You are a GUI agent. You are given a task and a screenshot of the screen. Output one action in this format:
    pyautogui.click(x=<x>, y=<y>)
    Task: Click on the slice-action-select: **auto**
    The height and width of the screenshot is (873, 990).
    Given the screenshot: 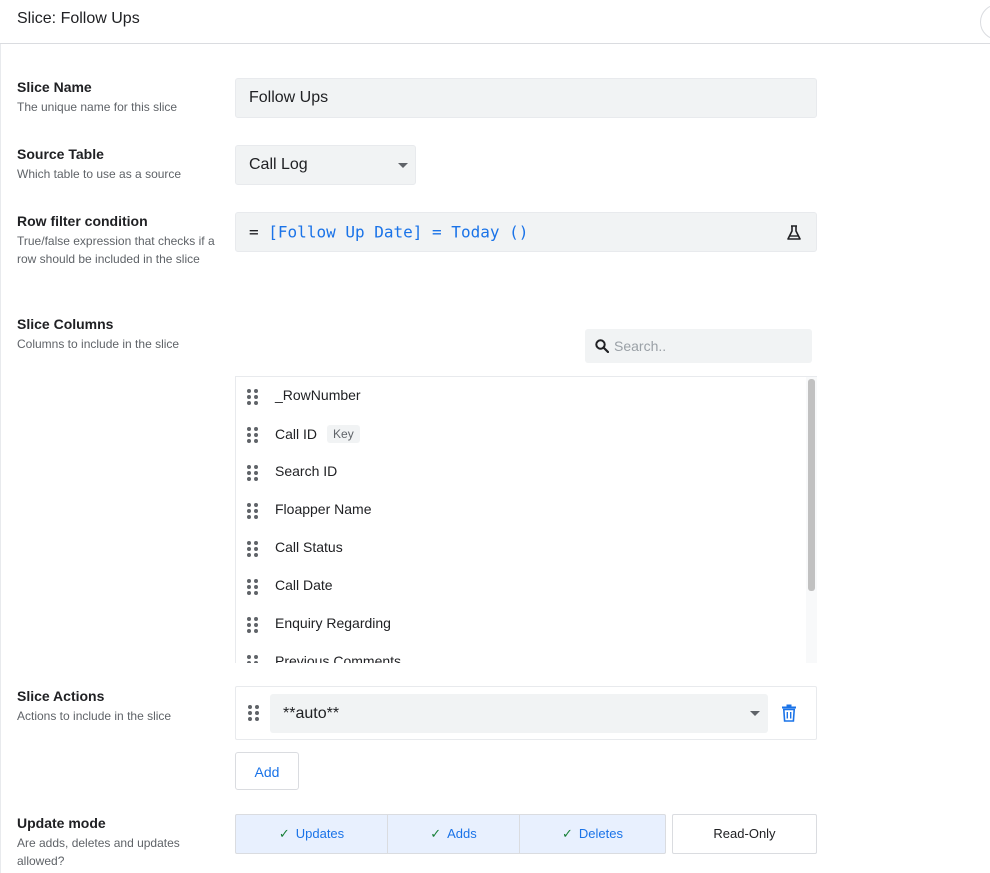 What is the action you would take?
    pyautogui.click(x=519, y=713)
    